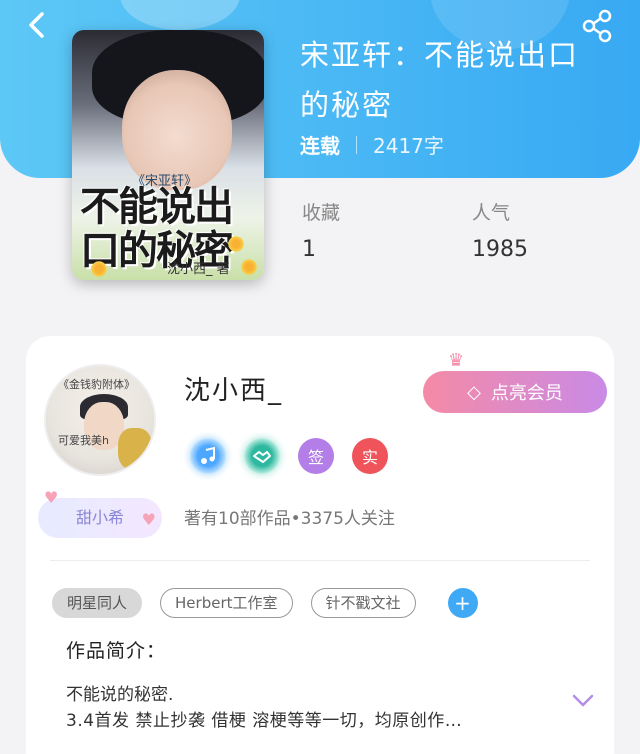 The height and width of the screenshot is (754, 640). I want to click on vip-button-label: 点亮会员, so click(526, 393).